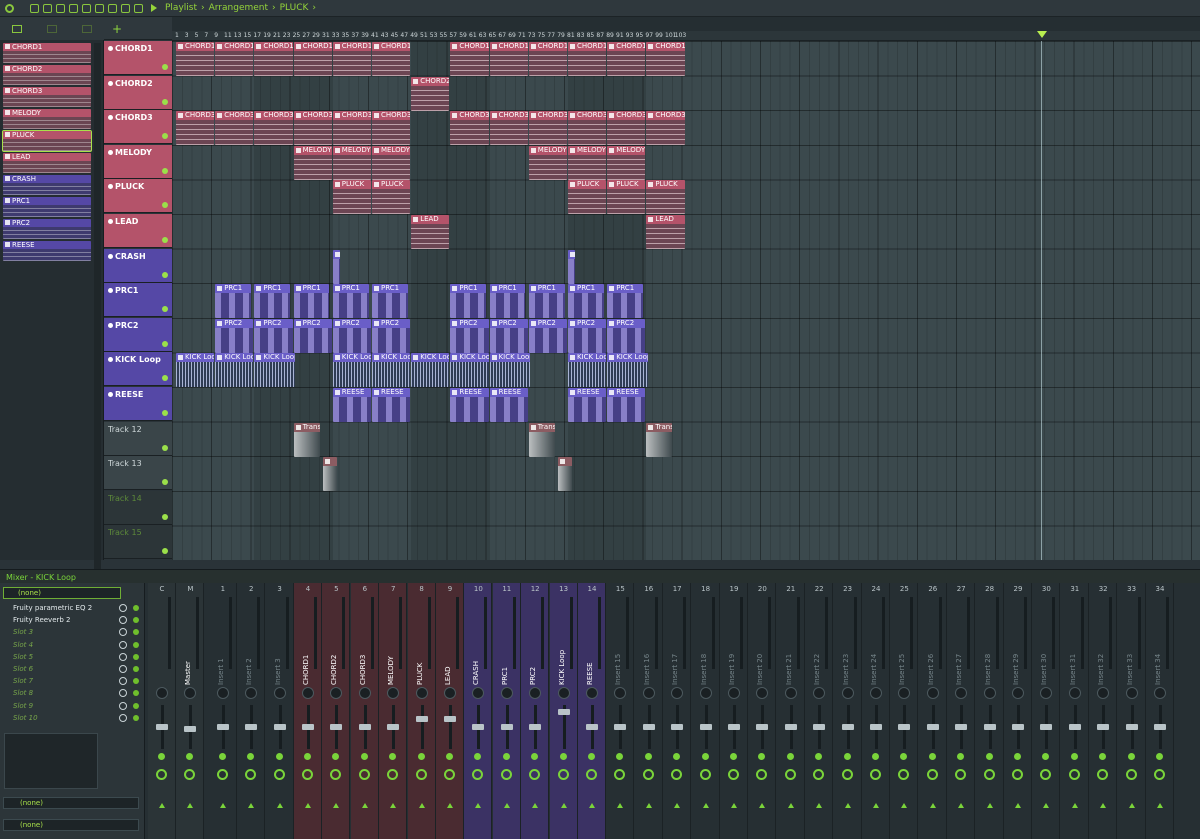  What do you see at coordinates (73, 608) in the screenshot?
I see `mixer-slot: Fruity parametric EQ 2` at bounding box center [73, 608].